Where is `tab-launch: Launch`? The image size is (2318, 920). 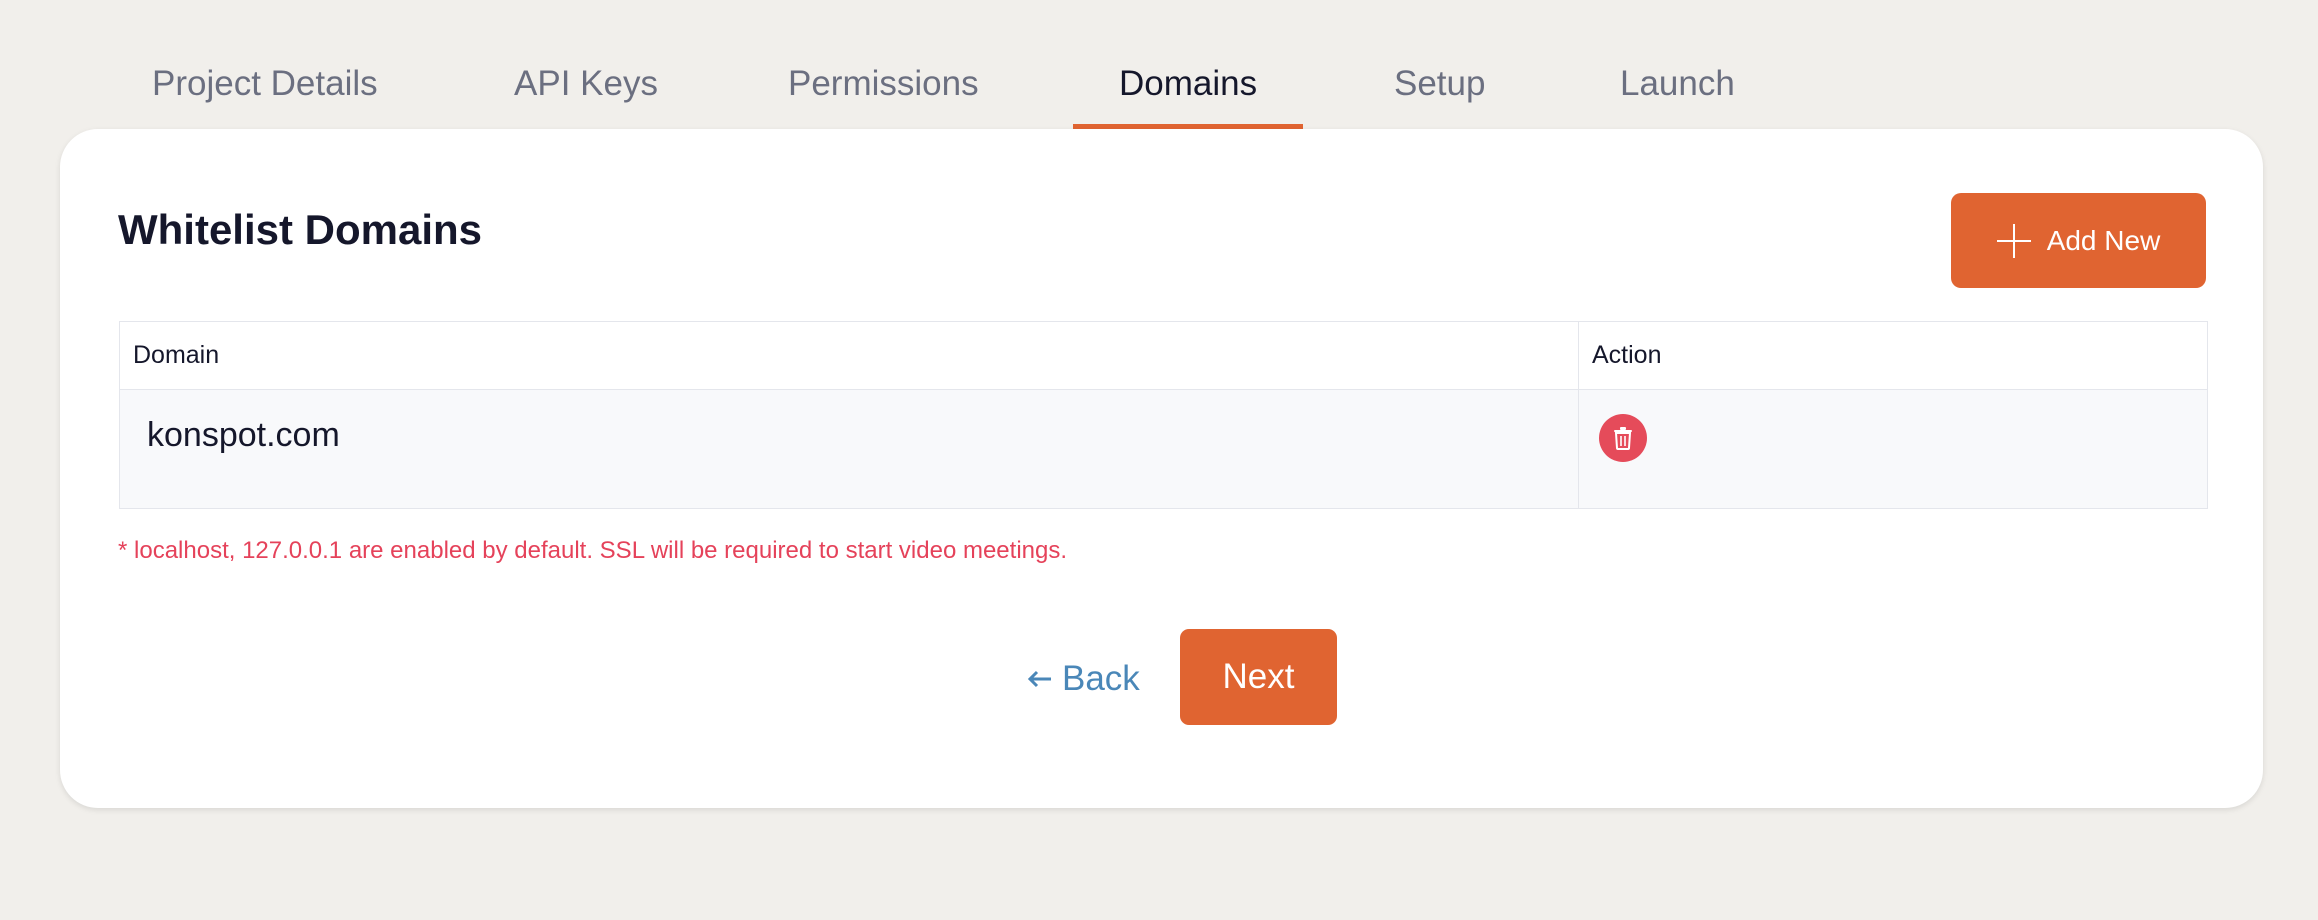 tab-launch: Launch is located at coordinates (1677, 84).